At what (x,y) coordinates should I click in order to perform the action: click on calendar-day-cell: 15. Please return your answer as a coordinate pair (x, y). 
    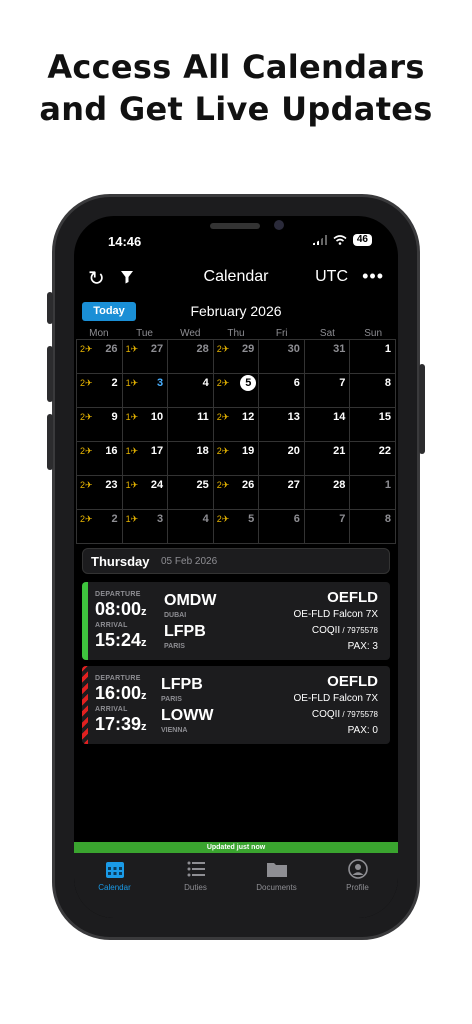
    Looking at the image, I should click on (373, 425).